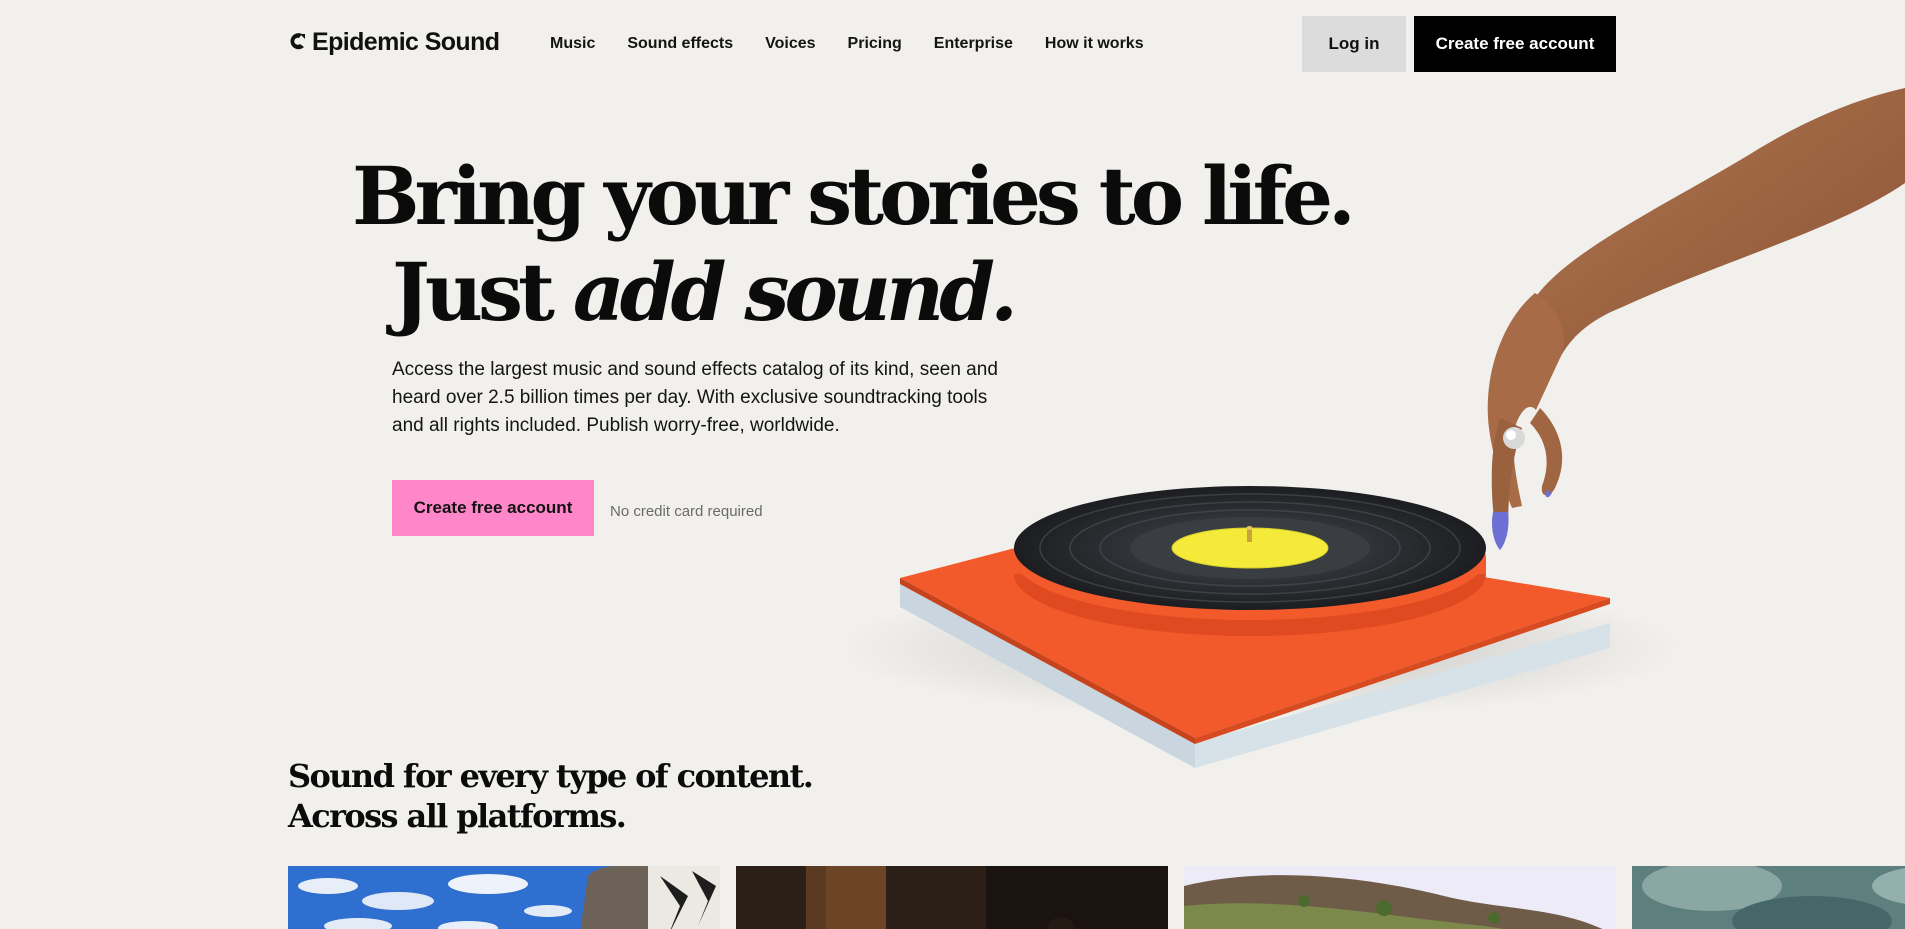  I want to click on brand-name: Epidemic Sound, so click(406, 42).